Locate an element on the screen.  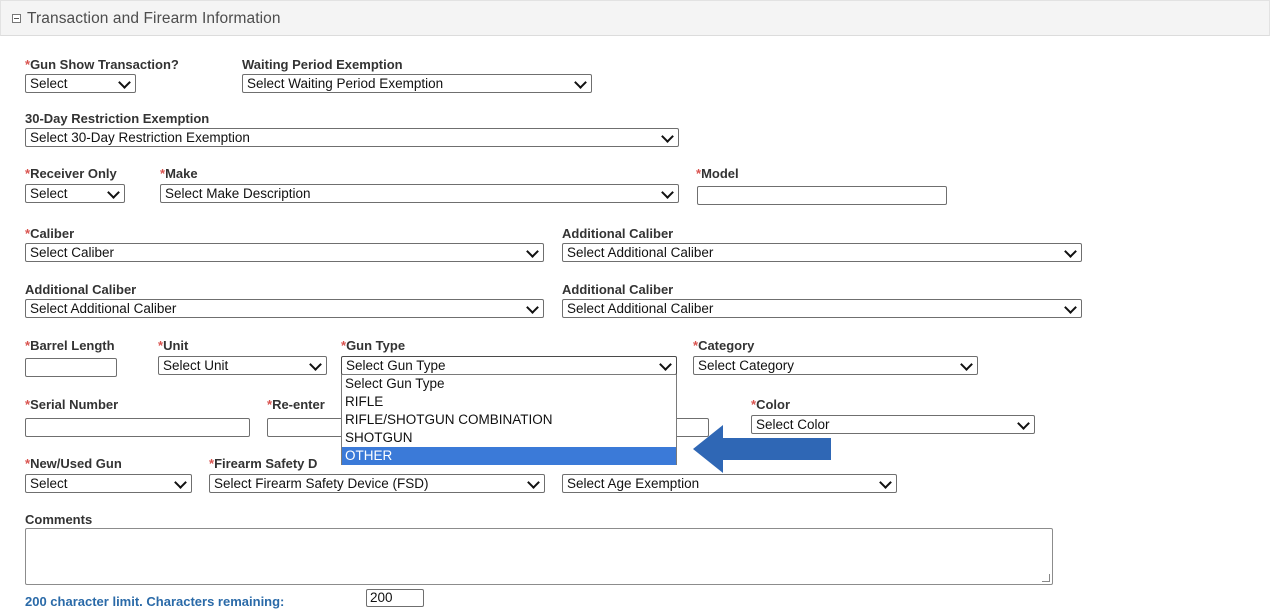
gun-type-option: Select Gun Type is located at coordinates (509, 384).